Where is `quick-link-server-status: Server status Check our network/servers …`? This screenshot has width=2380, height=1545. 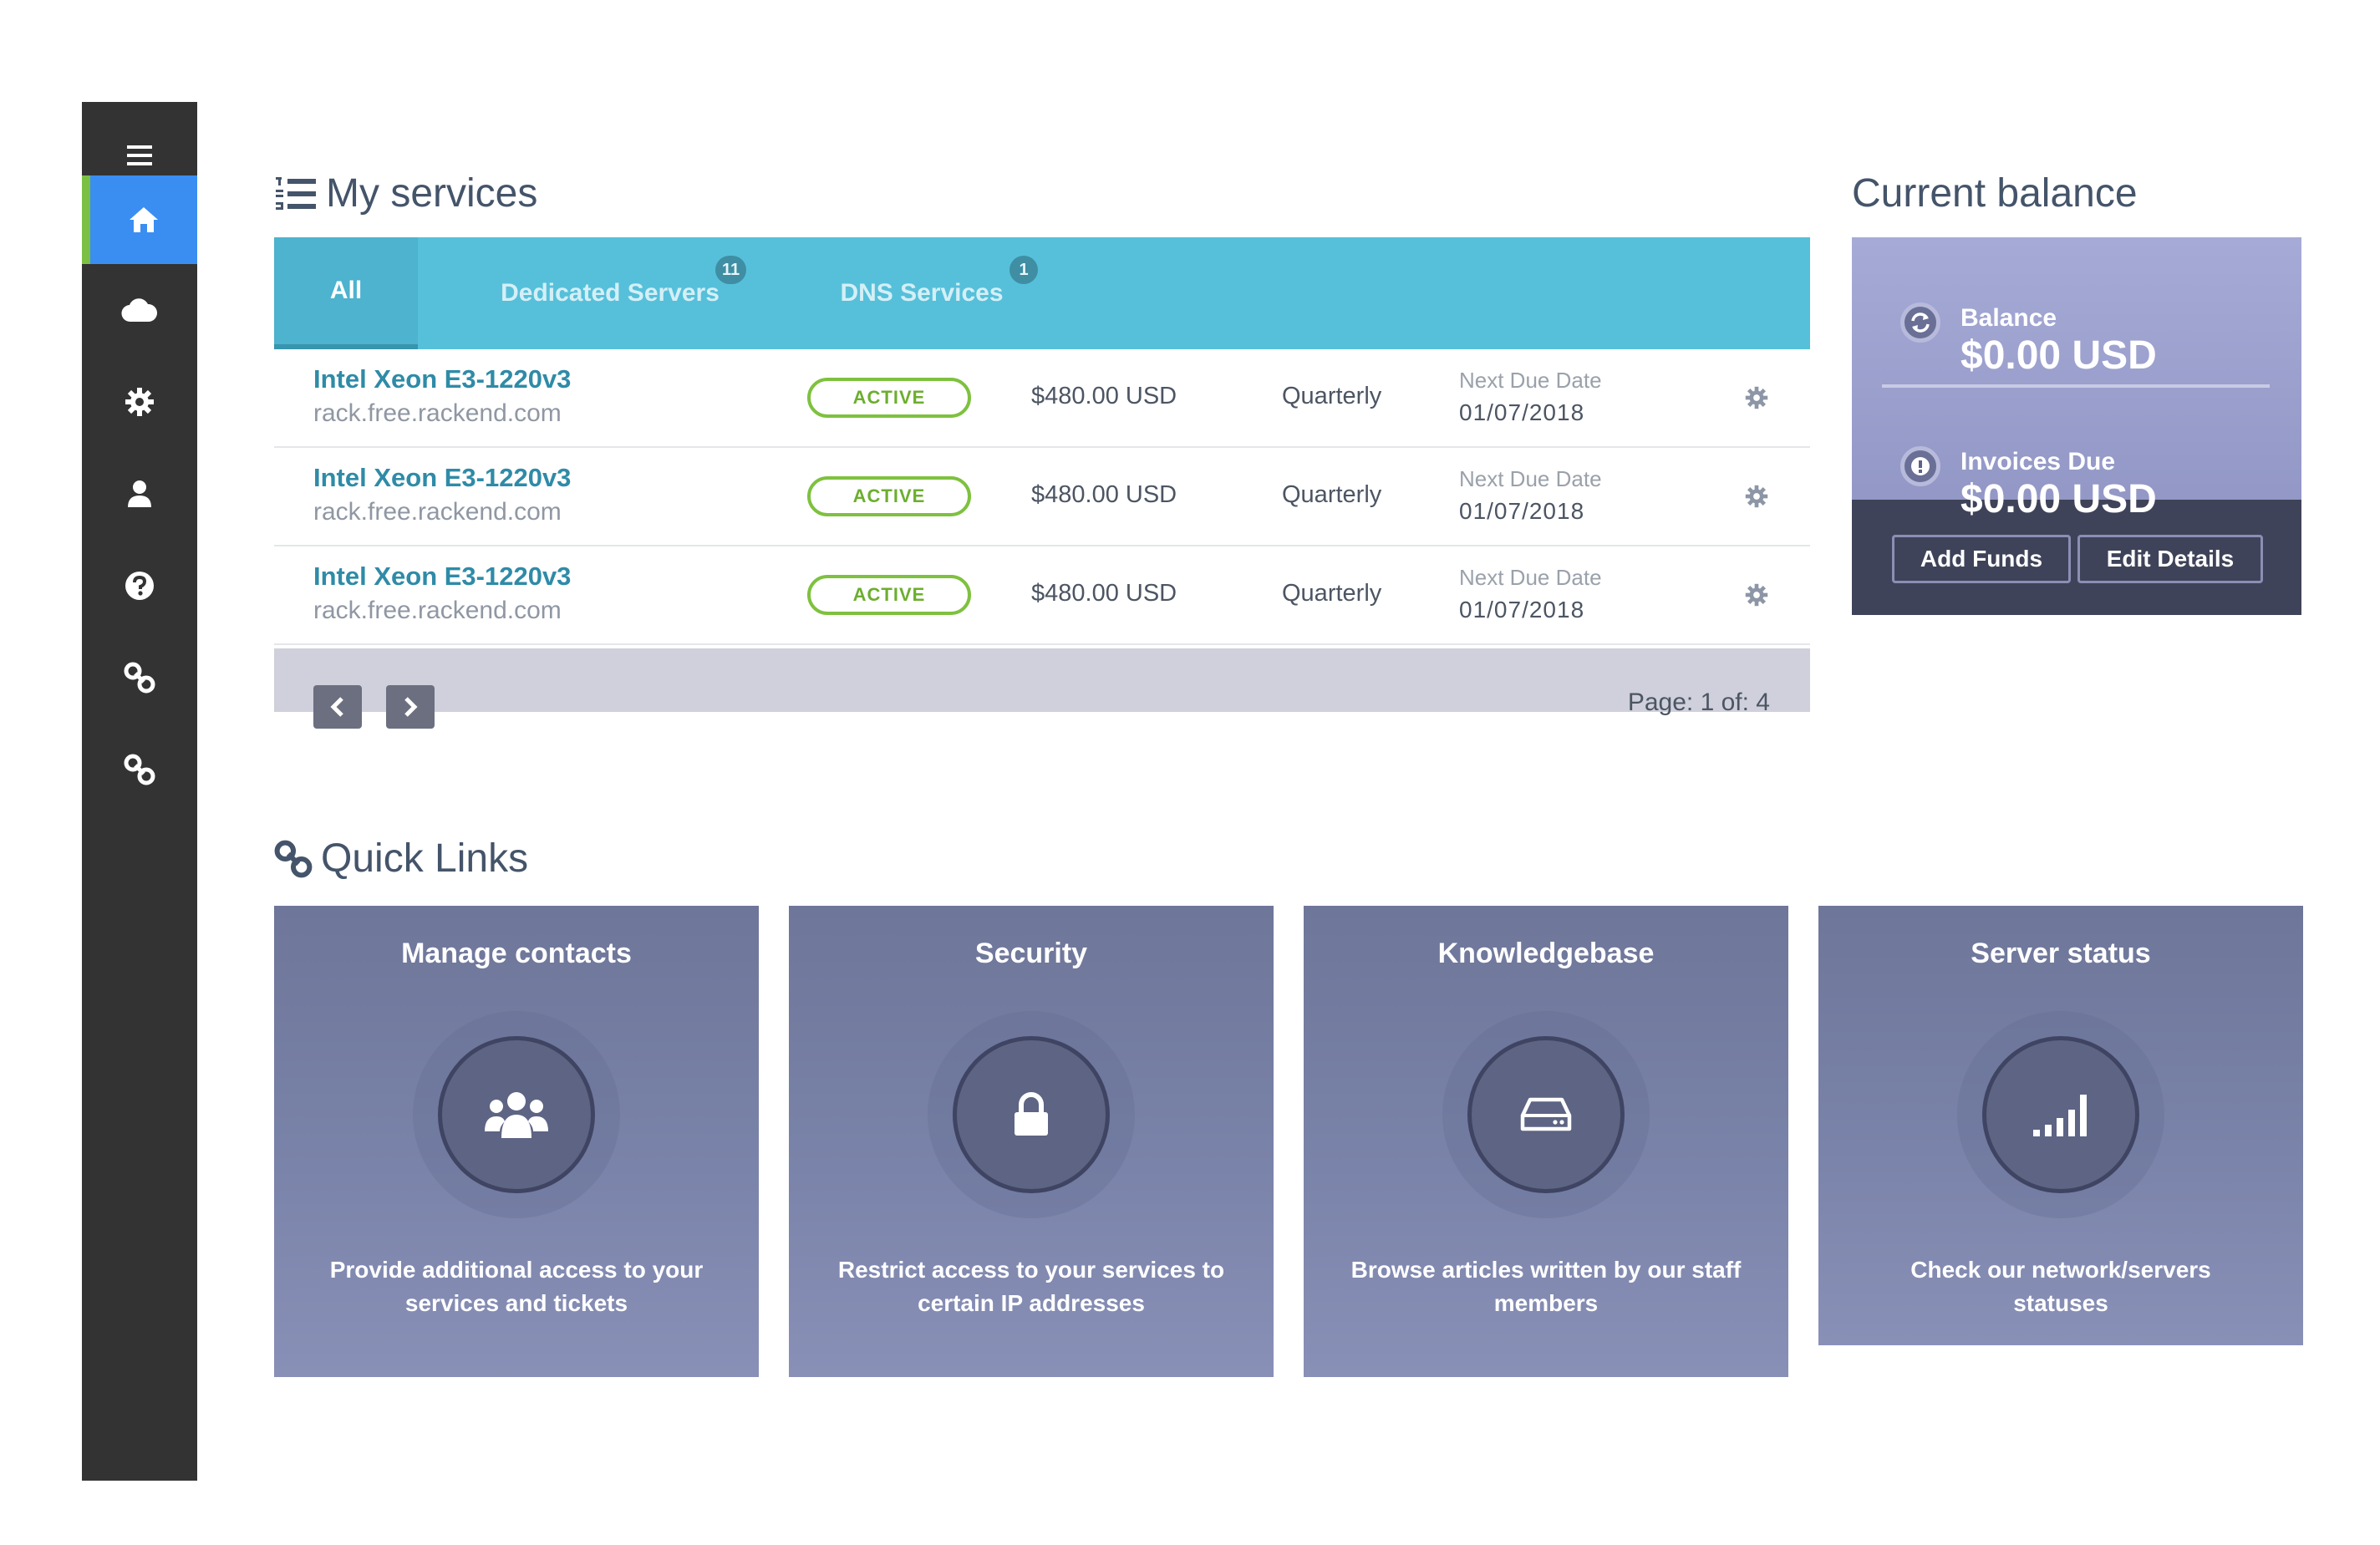
quick-link-server-status: Server status Check our network/servers … is located at coordinates (2060, 1125).